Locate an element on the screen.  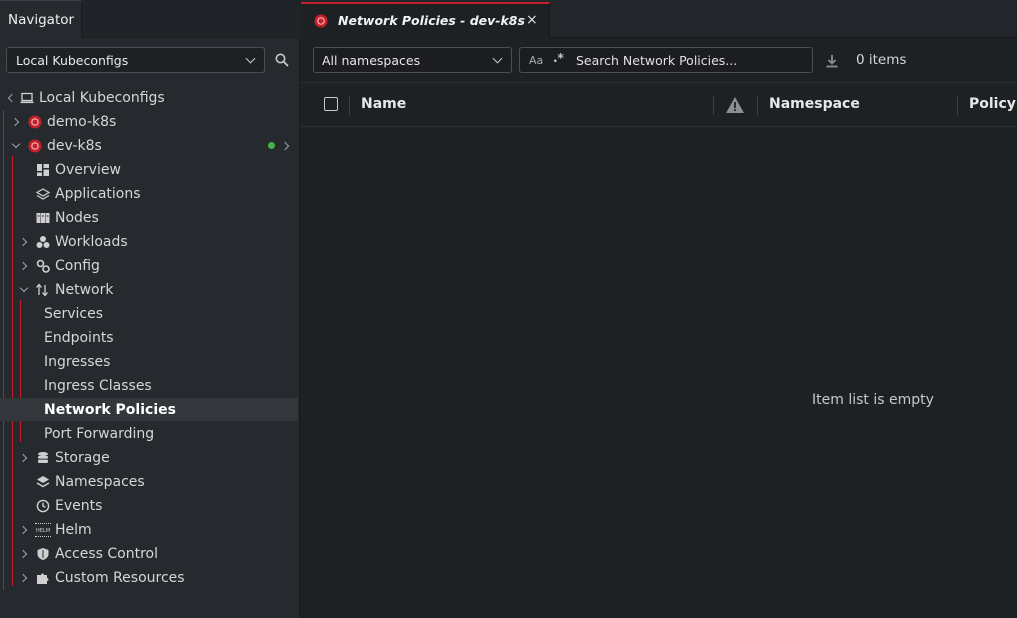
sidebar-item-label: Helm is located at coordinates (73, 530).